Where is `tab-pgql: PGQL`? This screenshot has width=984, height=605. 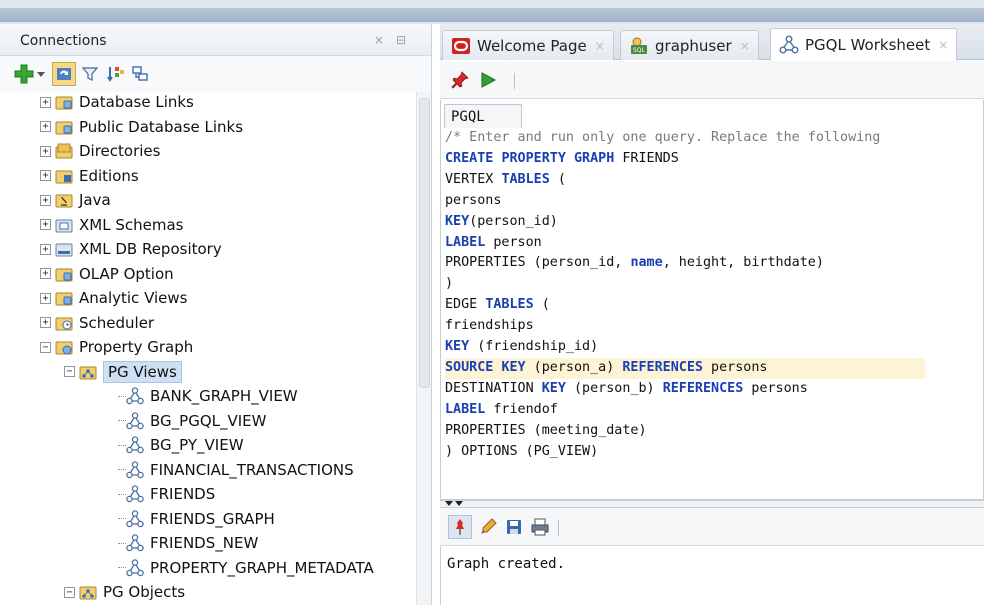
tab-pgql: PGQL is located at coordinates (483, 116).